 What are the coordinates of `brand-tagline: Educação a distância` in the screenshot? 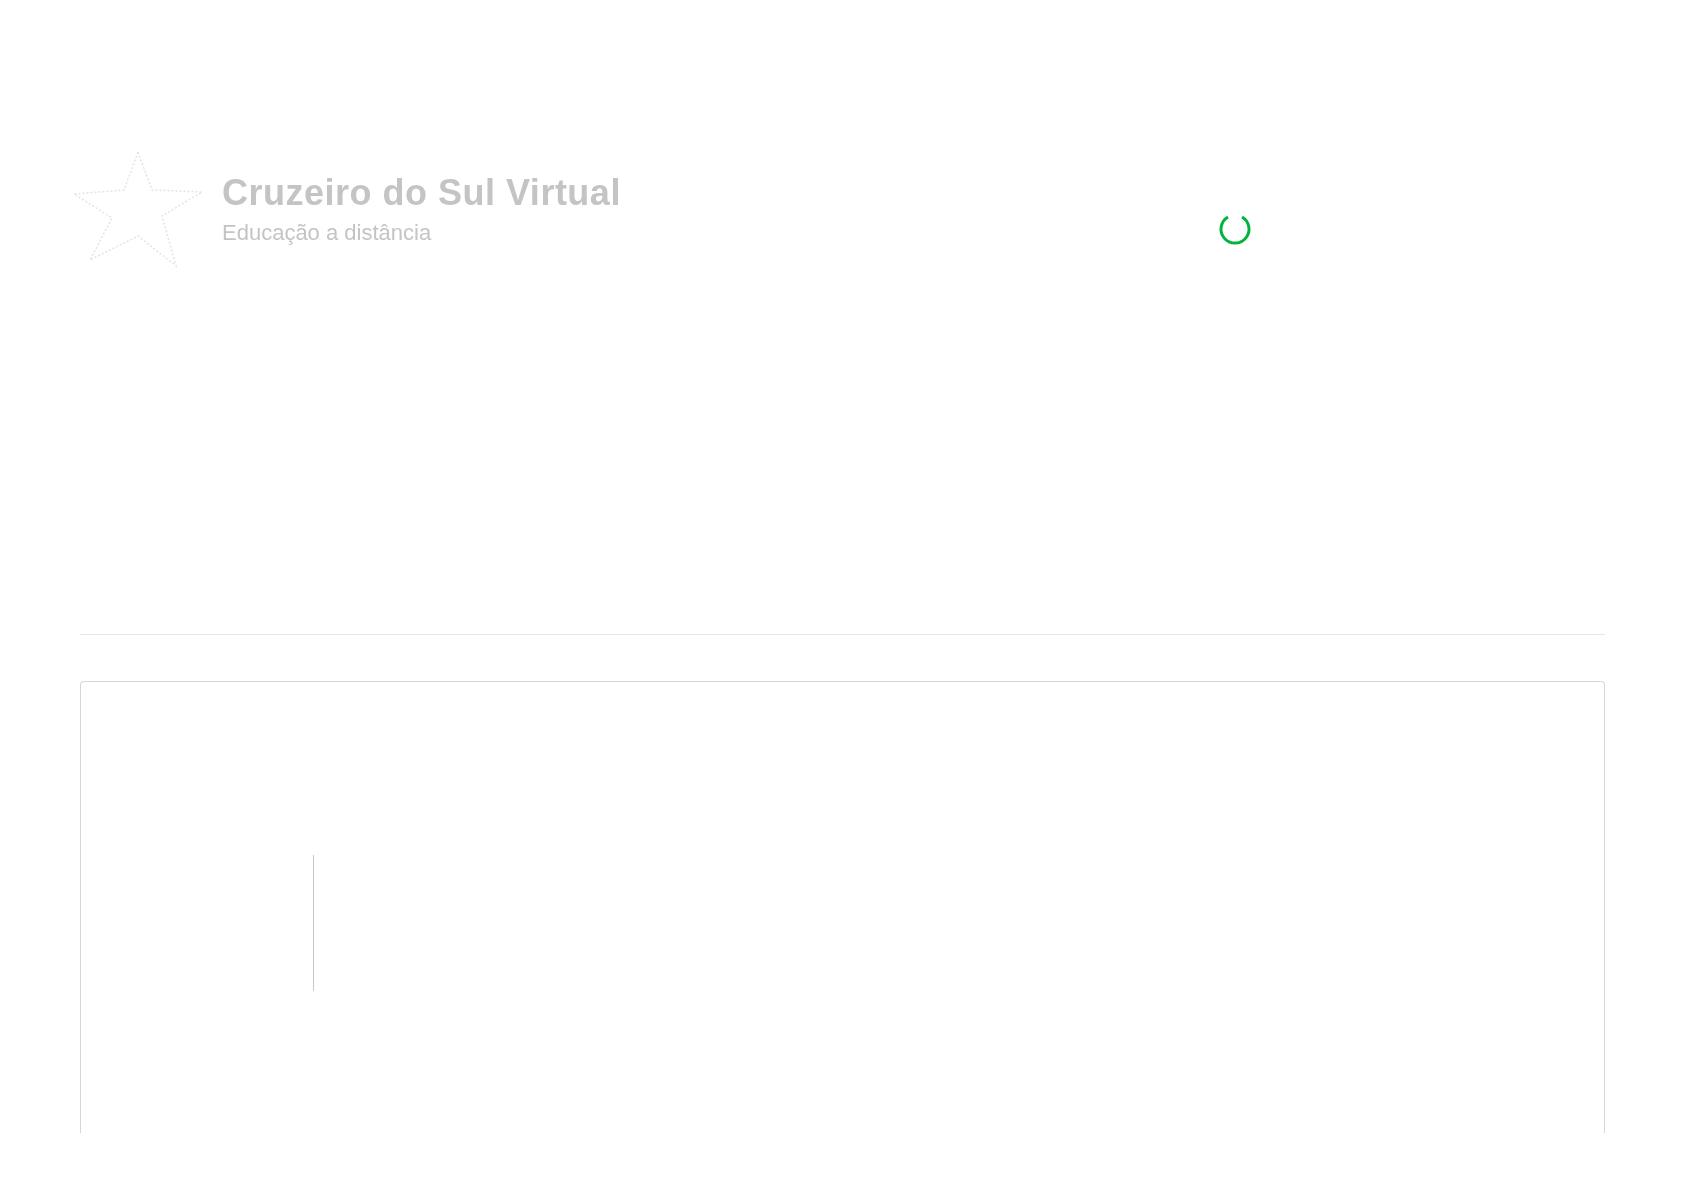 It's located at (327, 233).